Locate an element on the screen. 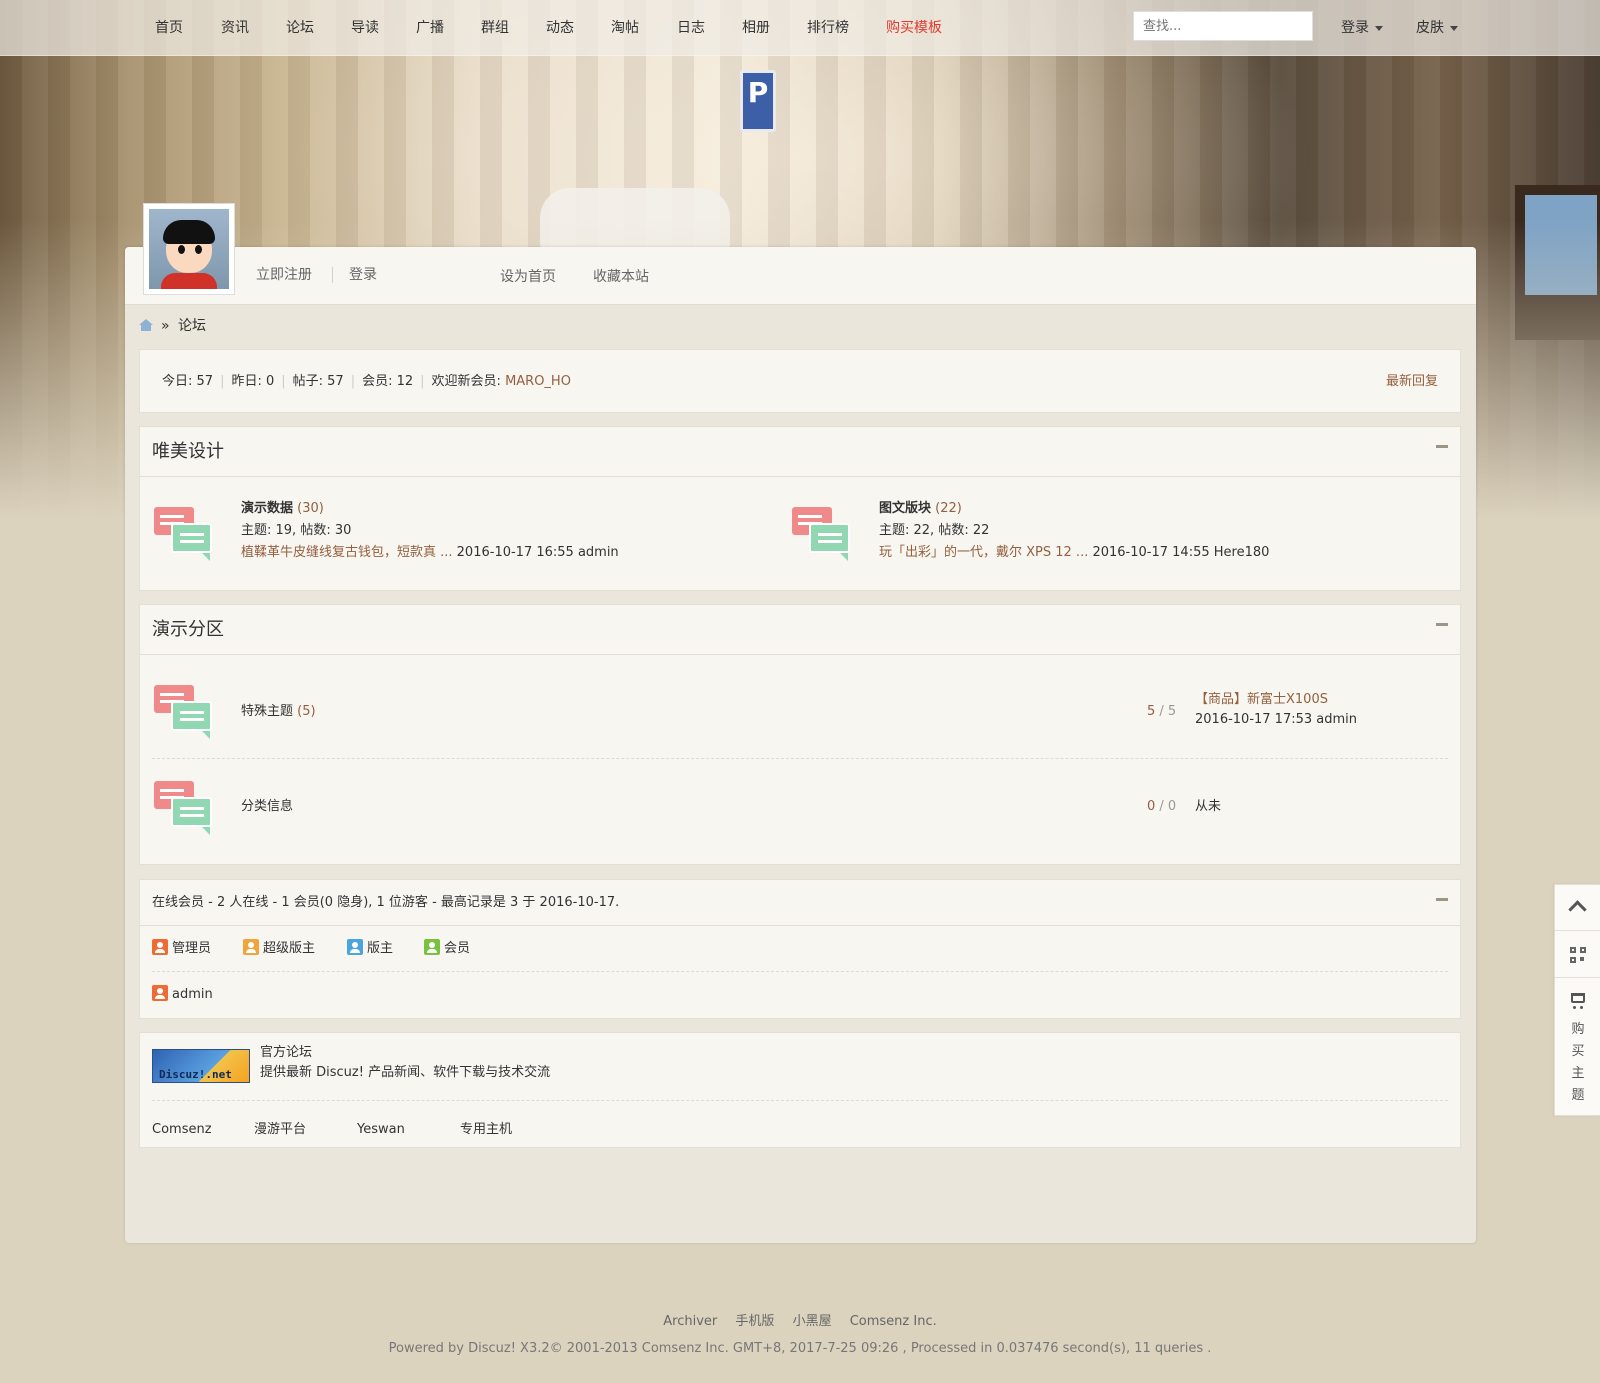 This screenshot has height=1383, width=1600. nav-item-buy-template: 购买模板 is located at coordinates (914, 28).